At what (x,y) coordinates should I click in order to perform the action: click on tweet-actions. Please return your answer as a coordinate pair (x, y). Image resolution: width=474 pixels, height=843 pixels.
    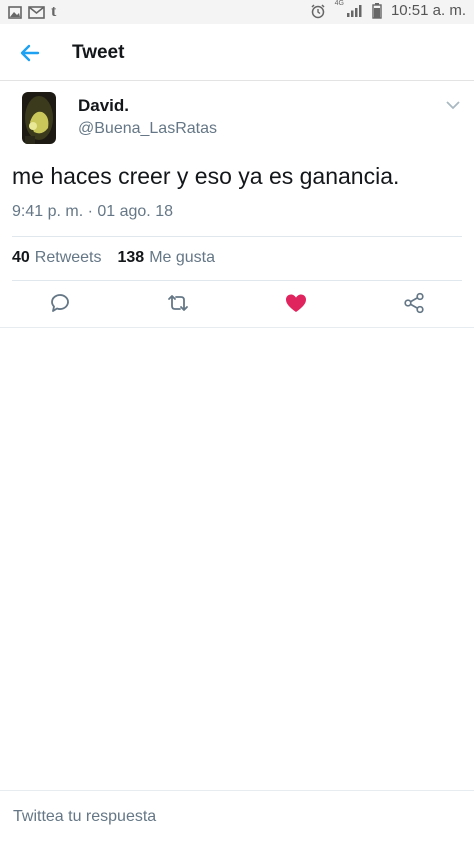
    Looking at the image, I should click on (237, 306).